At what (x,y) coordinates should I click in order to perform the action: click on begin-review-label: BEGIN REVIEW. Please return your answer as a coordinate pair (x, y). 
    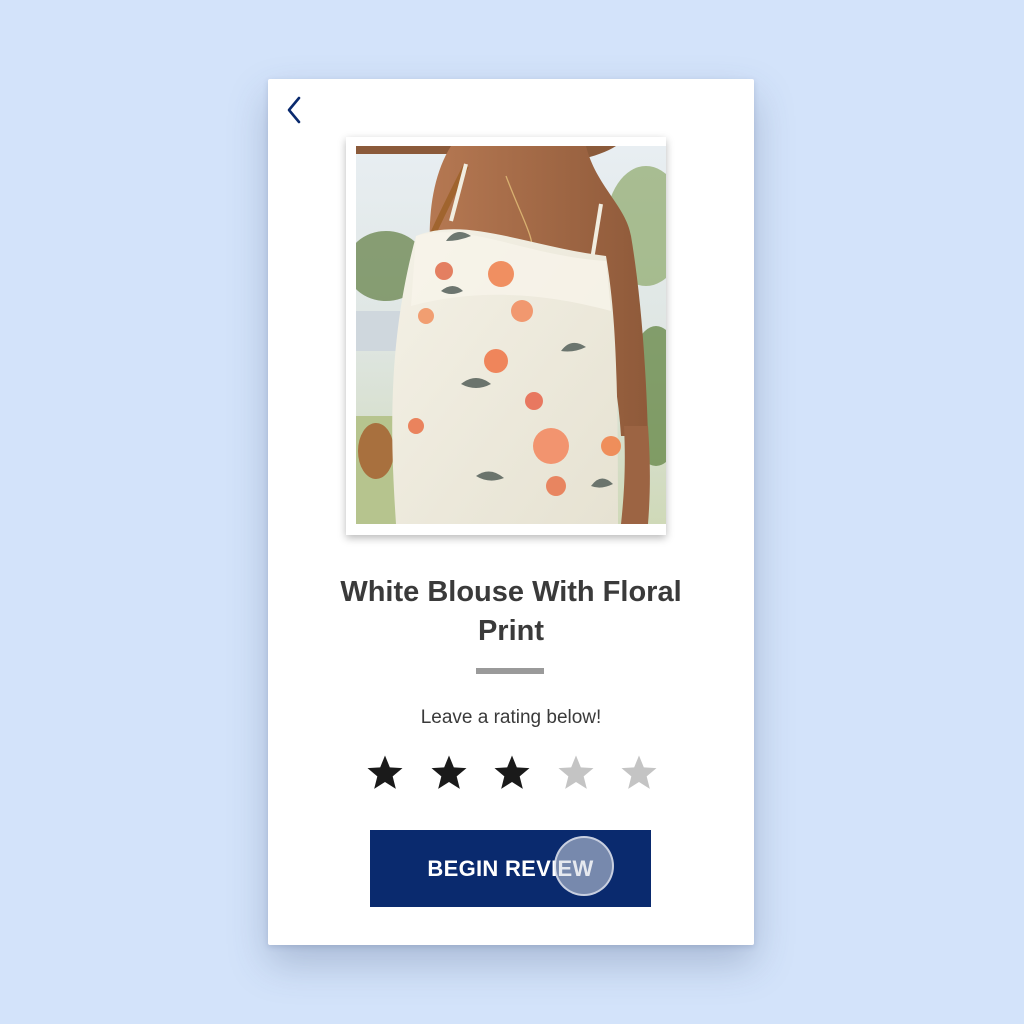
    Looking at the image, I should click on (510, 868).